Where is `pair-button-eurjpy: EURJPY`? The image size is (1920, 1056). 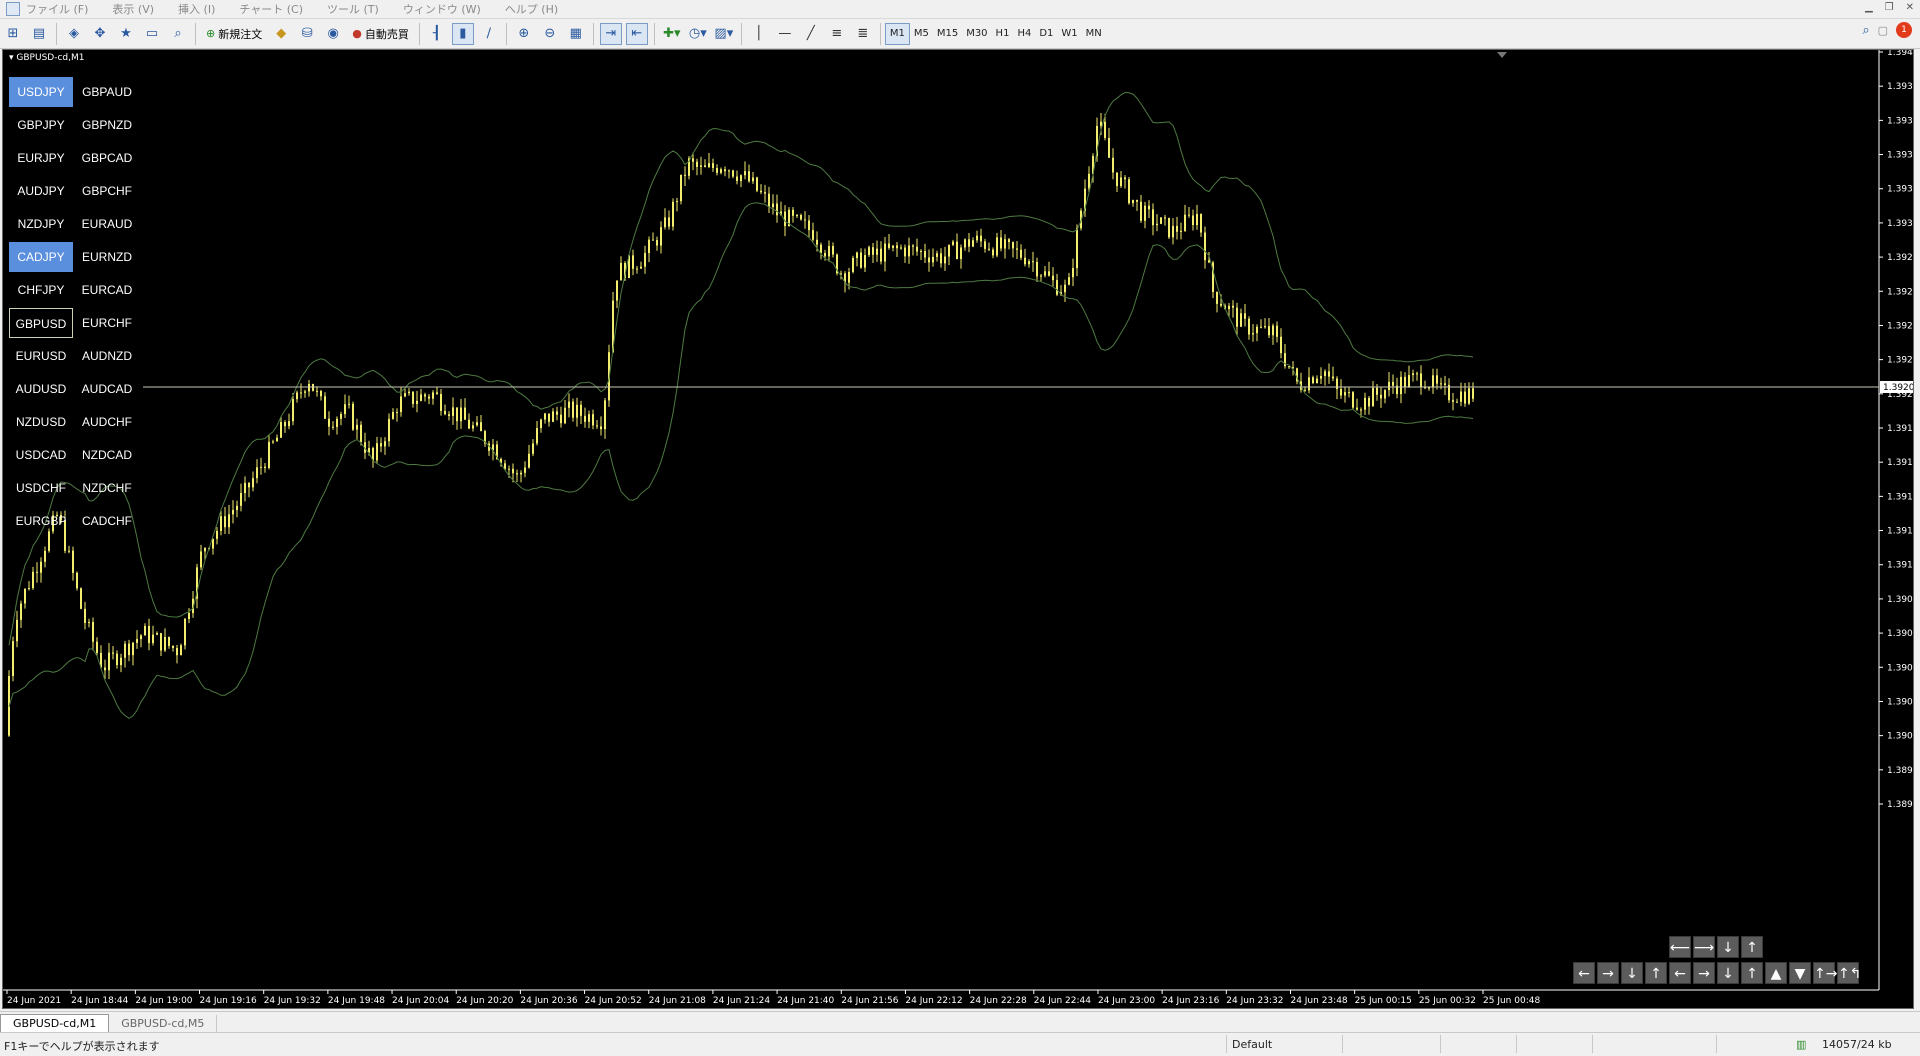 pair-button-eurjpy: EURJPY is located at coordinates (41, 158).